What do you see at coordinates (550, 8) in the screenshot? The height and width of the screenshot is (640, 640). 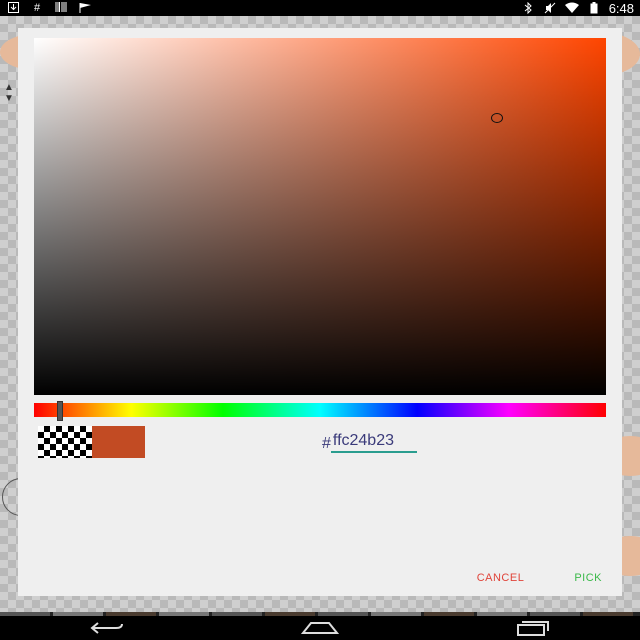 I see `mute-icon` at bounding box center [550, 8].